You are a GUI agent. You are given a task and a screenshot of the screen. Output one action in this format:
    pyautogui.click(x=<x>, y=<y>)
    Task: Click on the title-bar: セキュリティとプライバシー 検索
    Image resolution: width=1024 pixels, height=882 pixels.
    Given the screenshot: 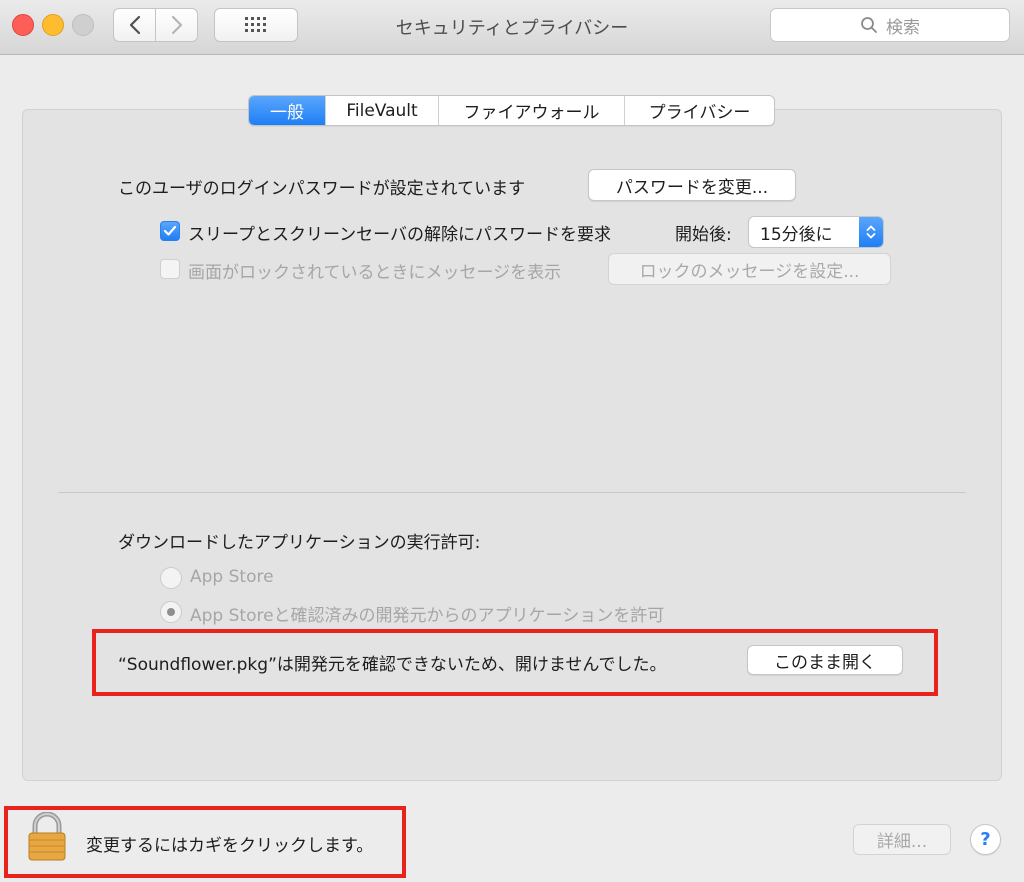 What is the action you would take?
    pyautogui.click(x=512, y=27)
    